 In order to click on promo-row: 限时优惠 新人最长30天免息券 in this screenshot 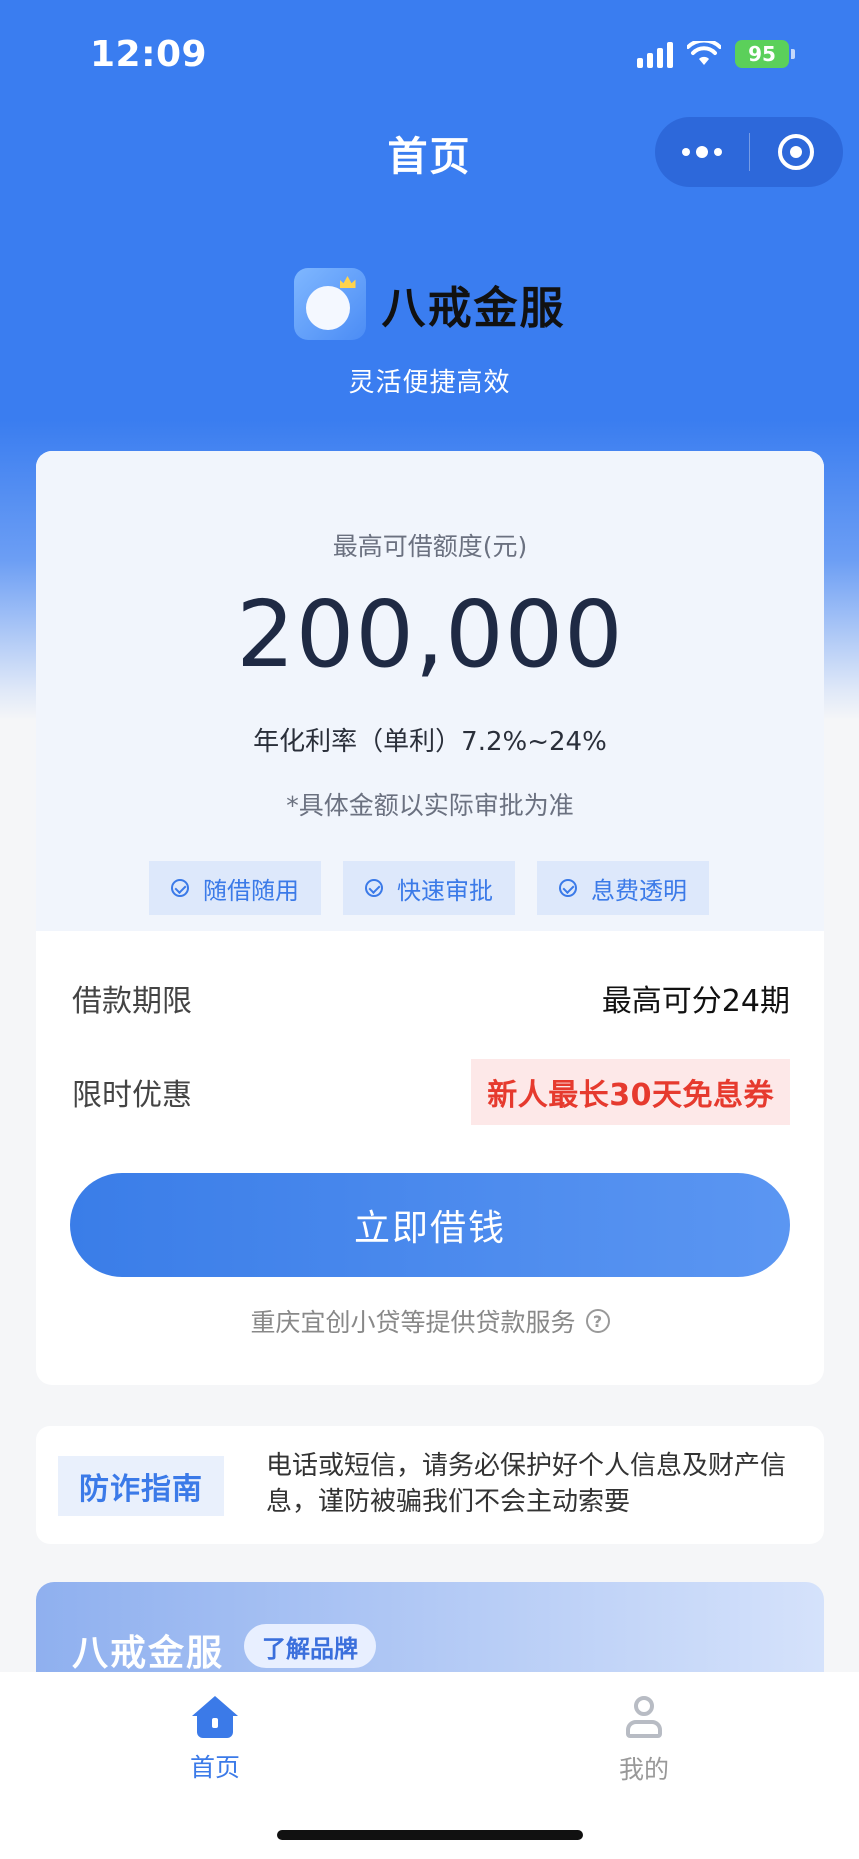, I will do `click(431, 1092)`.